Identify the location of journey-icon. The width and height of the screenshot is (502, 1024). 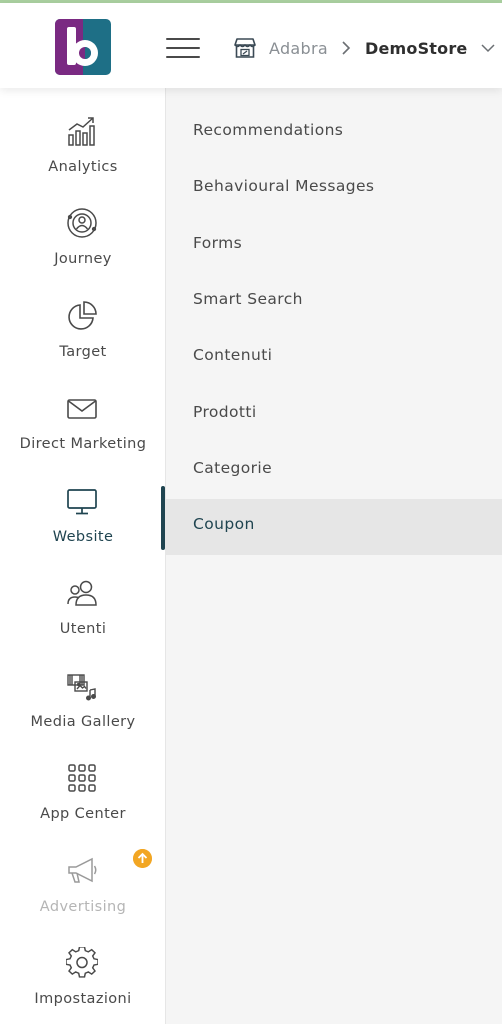
(82, 223).